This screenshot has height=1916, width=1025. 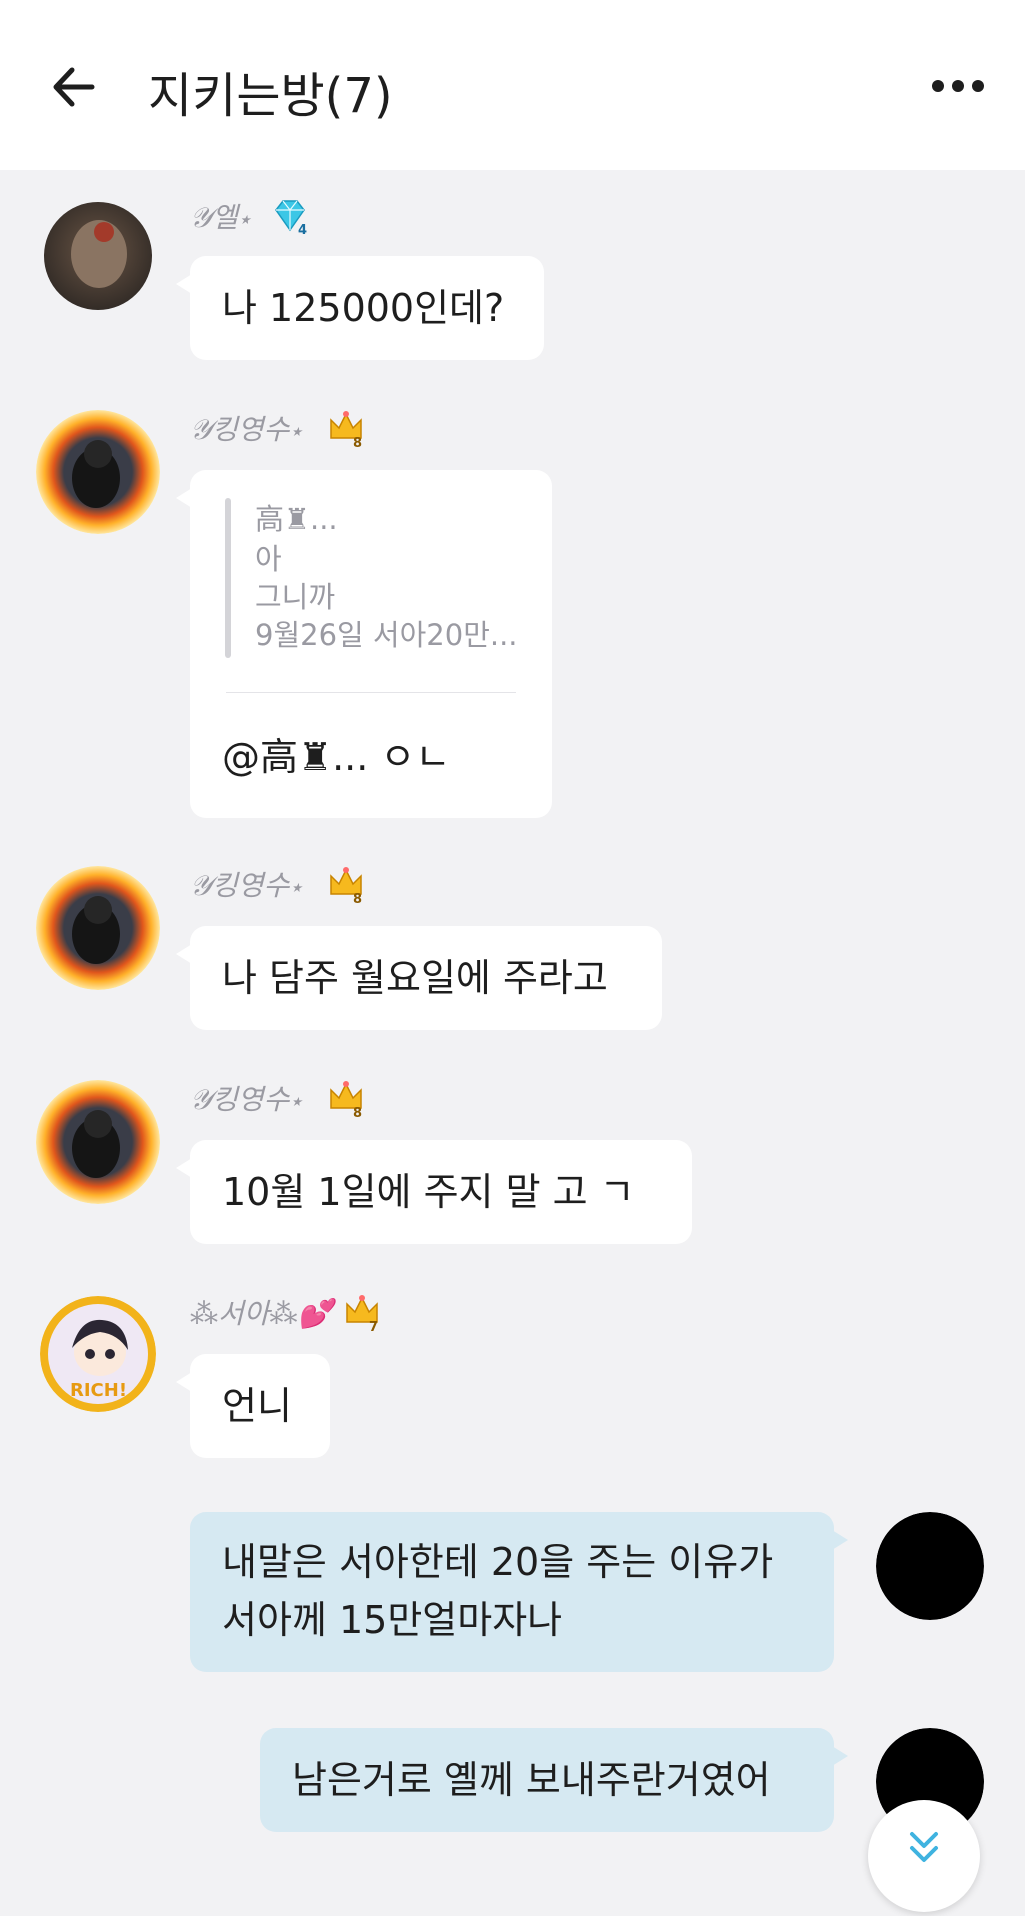 What do you see at coordinates (373, 1326) in the screenshot?
I see `svg-text: 7` at bounding box center [373, 1326].